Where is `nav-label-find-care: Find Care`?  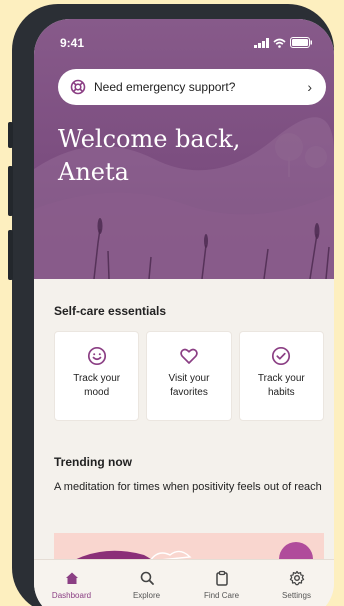
nav-label-find-care: Find Care is located at coordinates (221, 595).